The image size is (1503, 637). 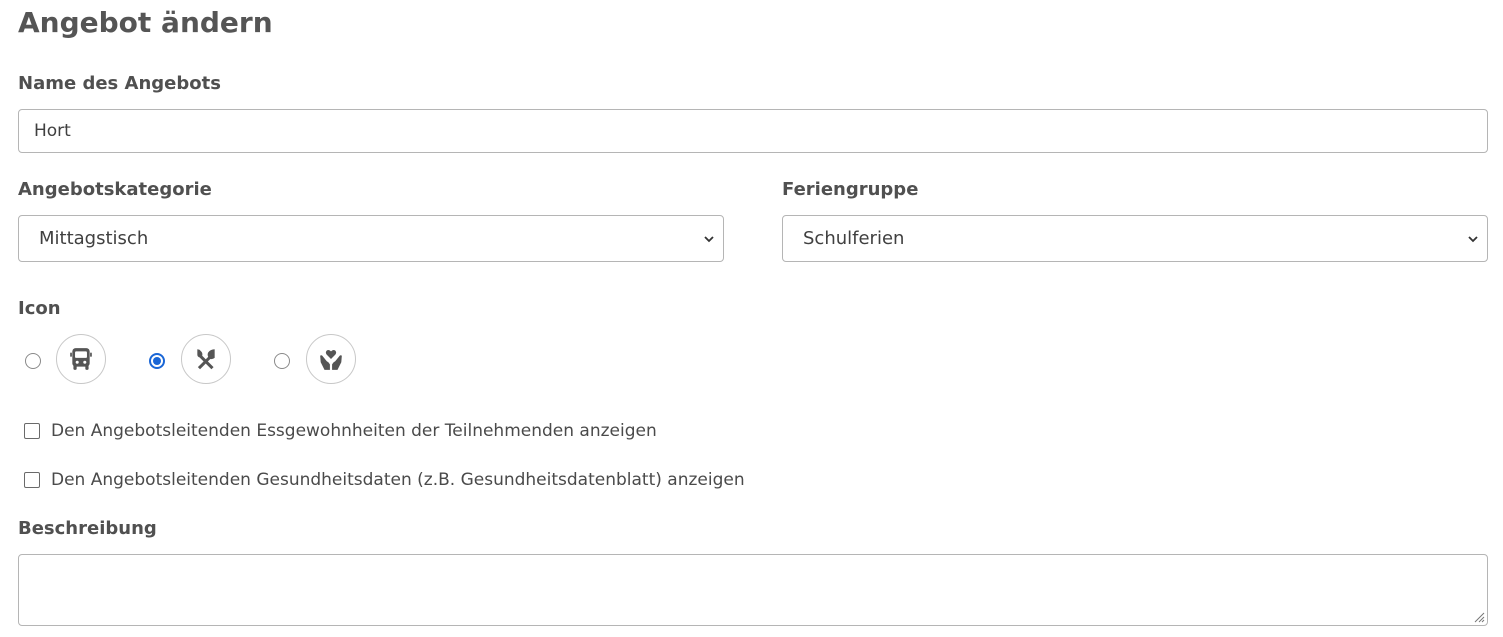 I want to click on category-select: Mittagstisch, so click(x=371, y=238).